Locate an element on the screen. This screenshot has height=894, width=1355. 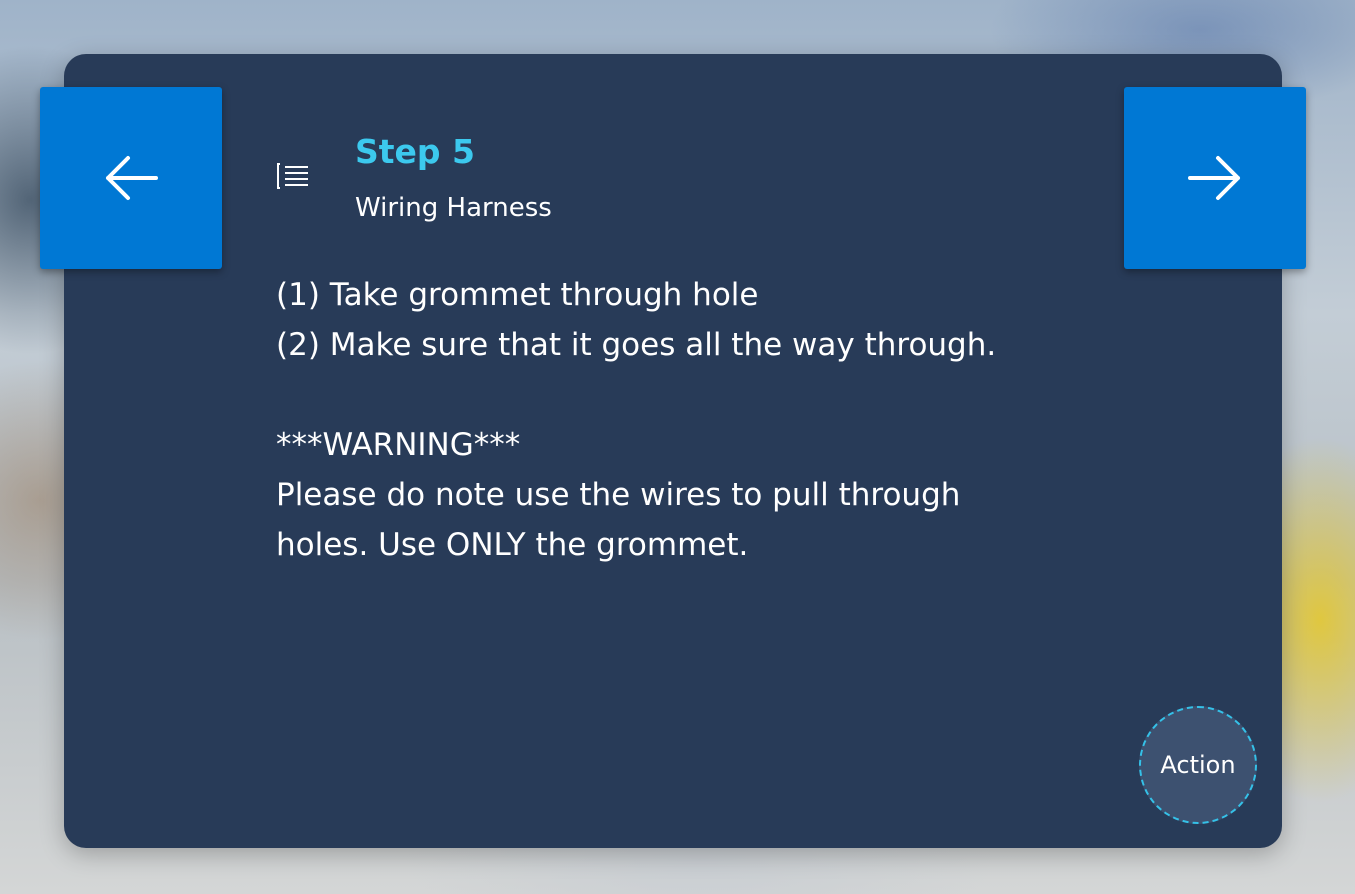
step-subtitle: Wiring Harness is located at coordinates (453, 208).